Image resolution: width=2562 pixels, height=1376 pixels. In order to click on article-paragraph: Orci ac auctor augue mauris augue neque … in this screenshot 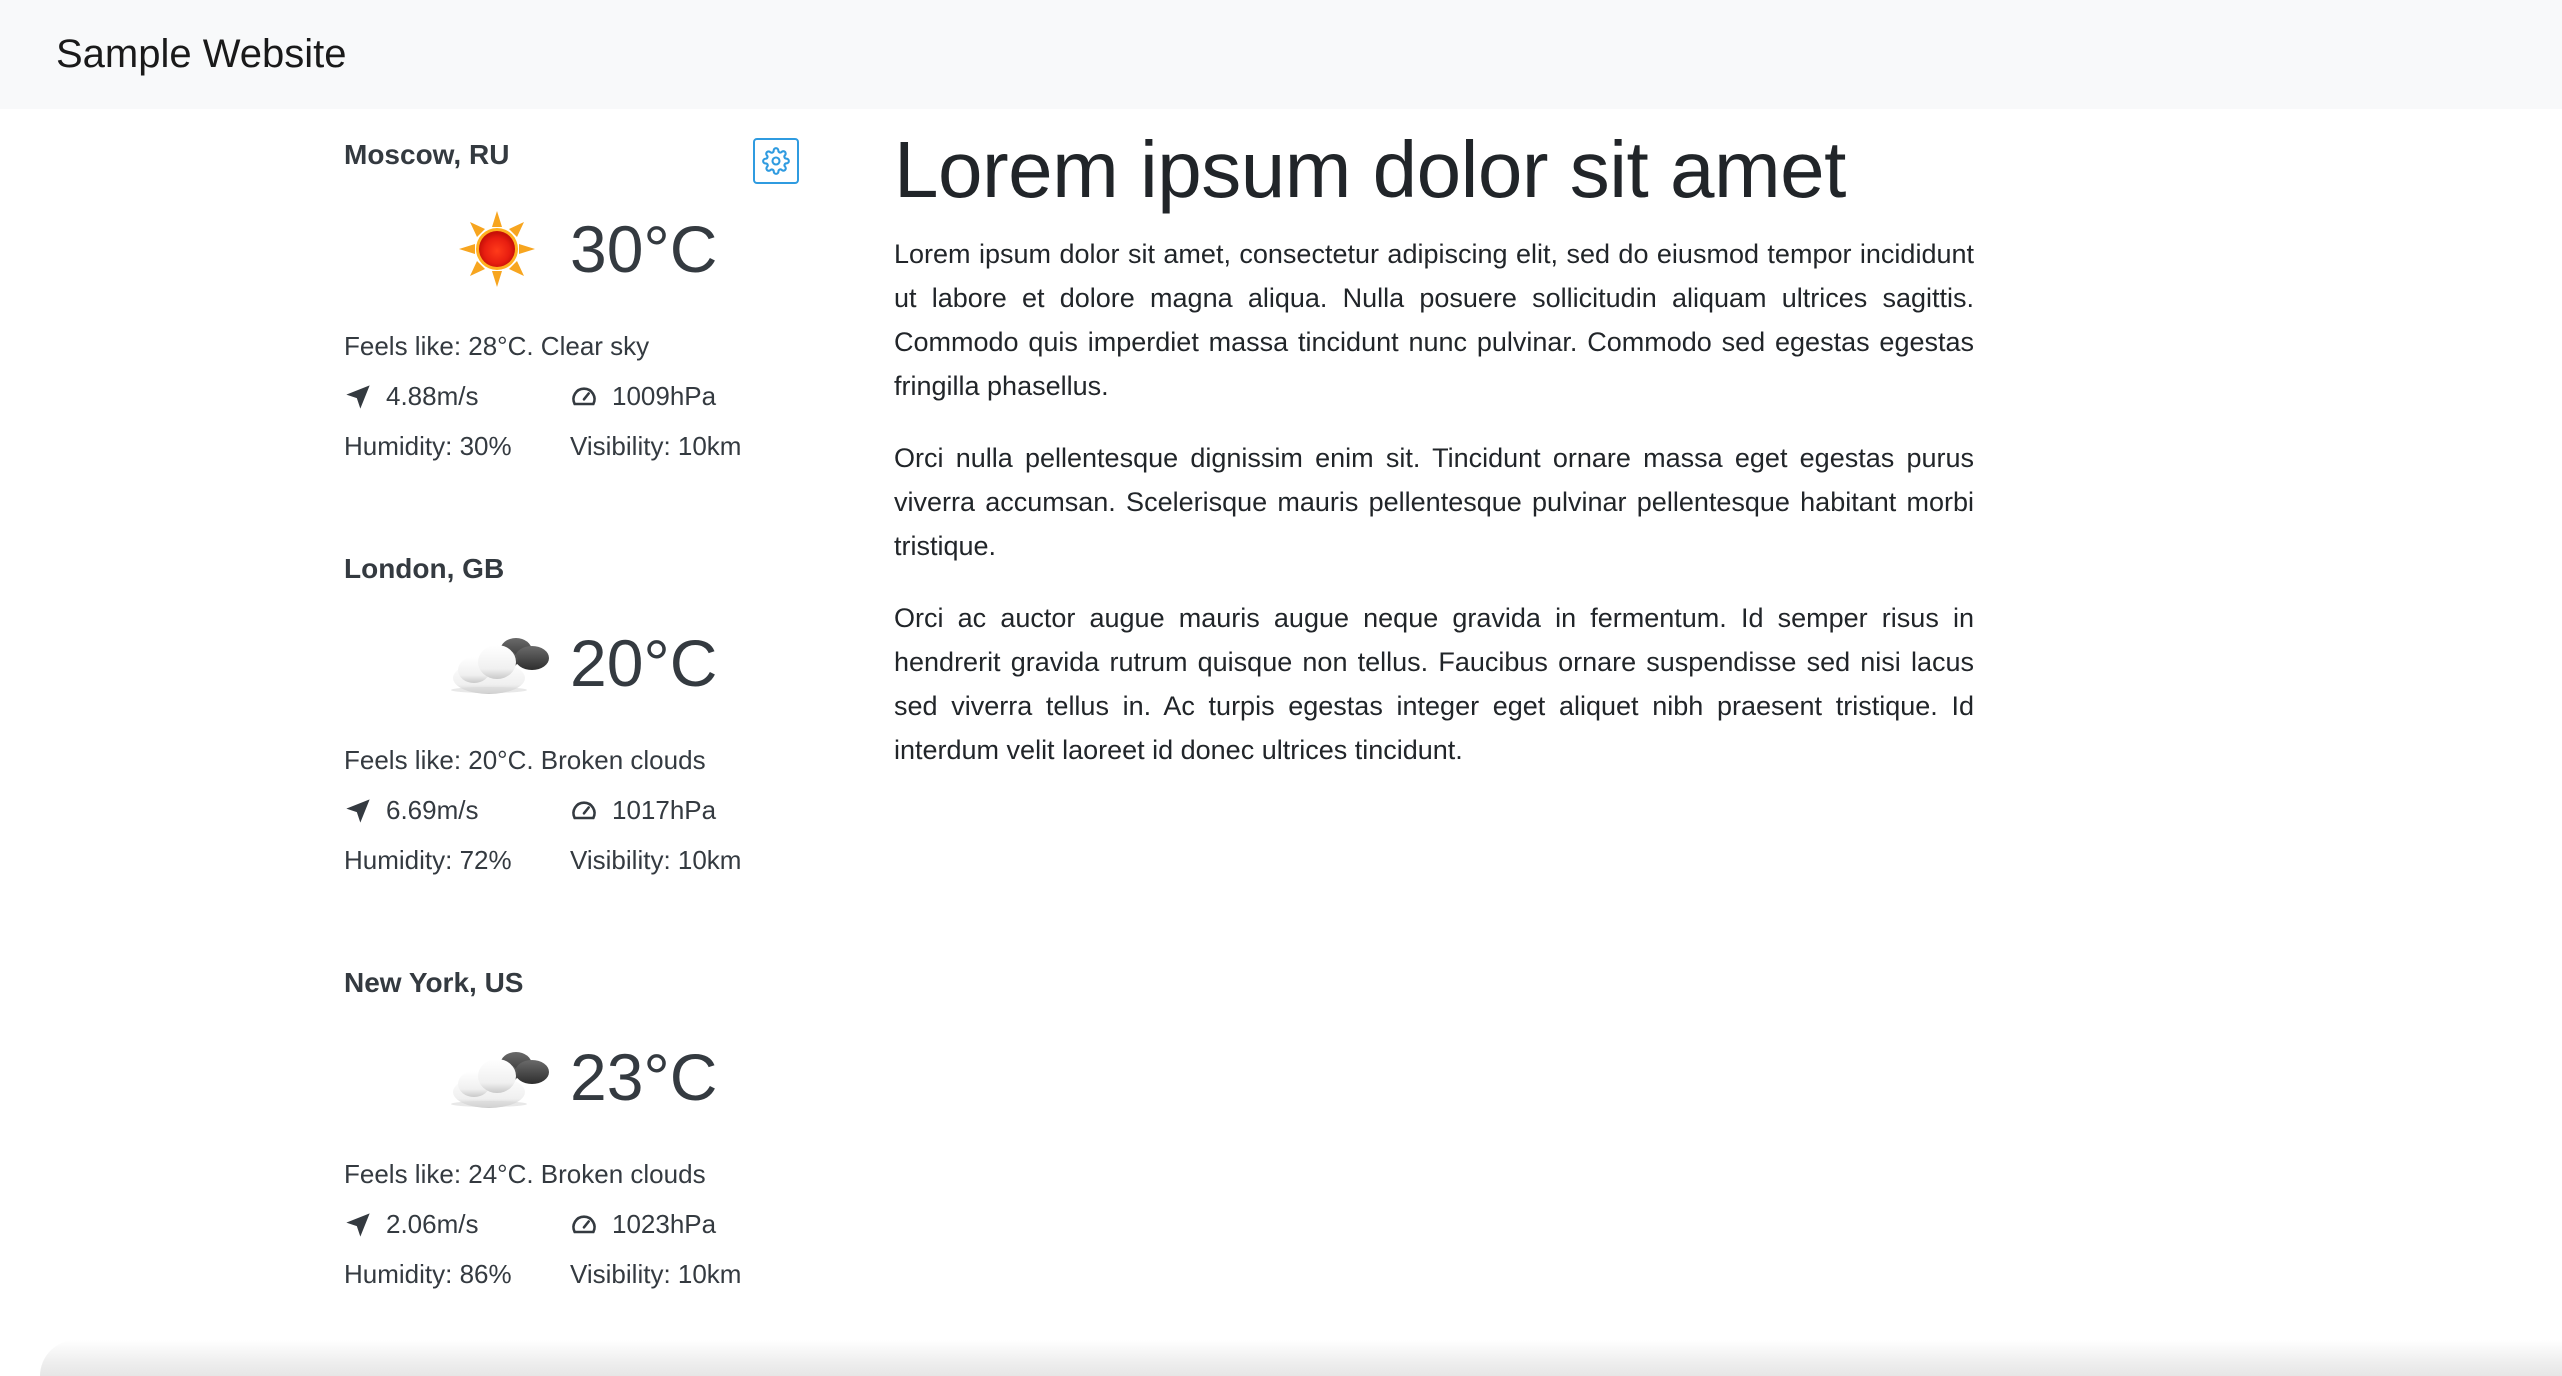, I will do `click(1434, 684)`.